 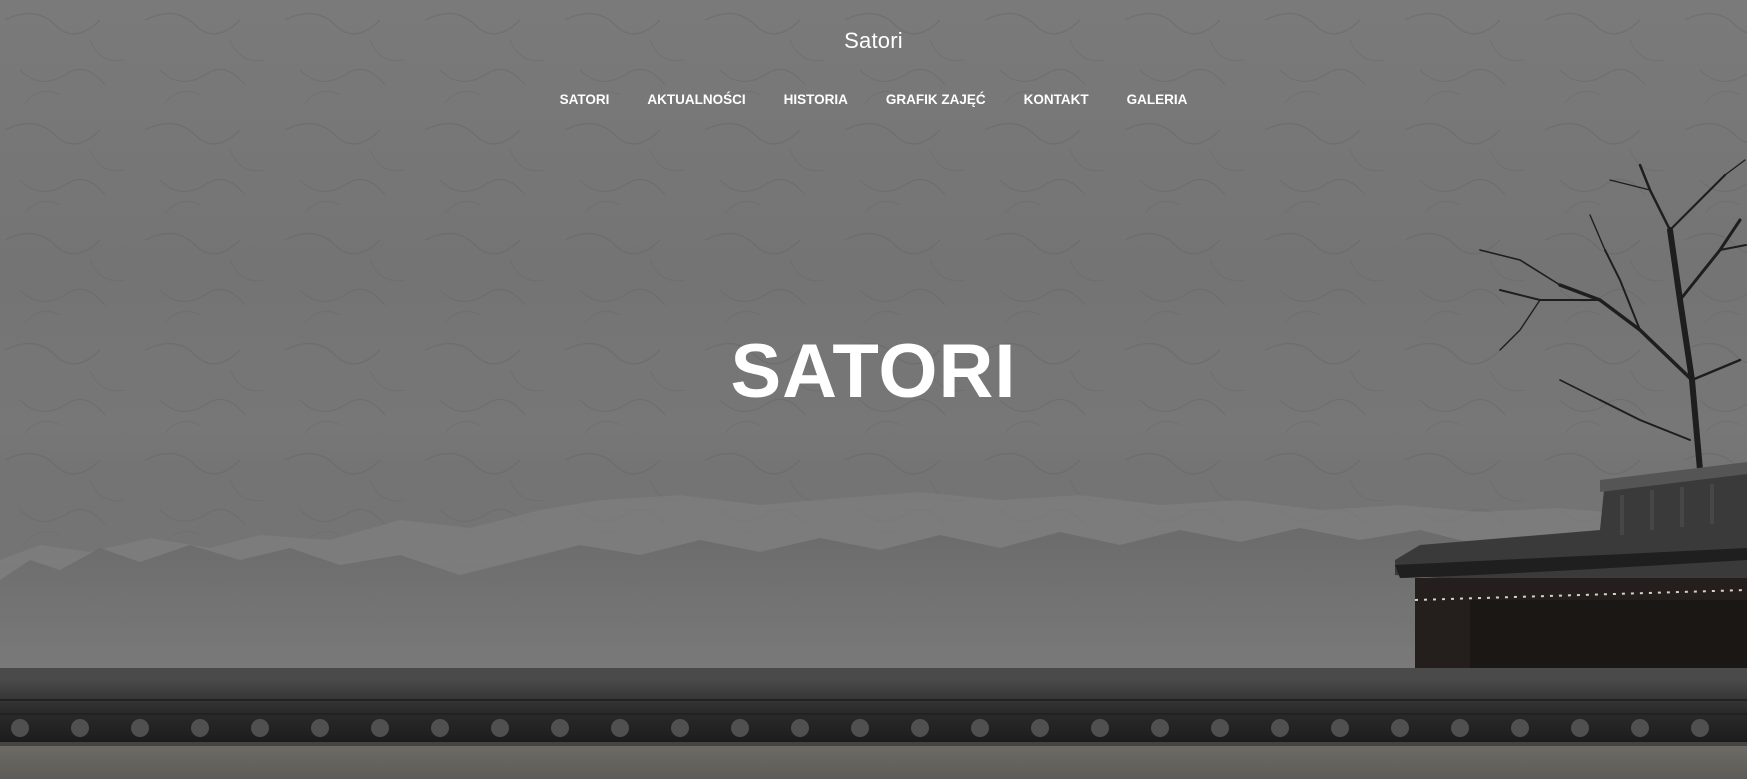 I want to click on nav-item-aktualnosci: AKTUALNOŚCI, so click(x=696, y=99).